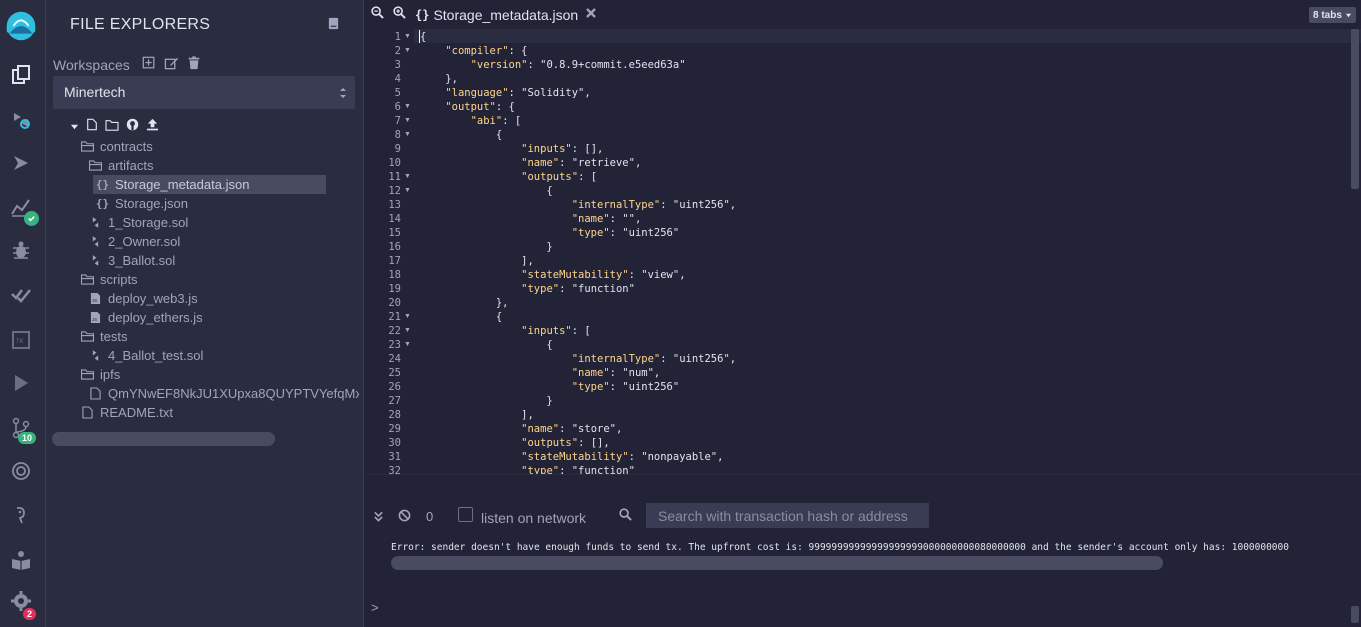 The image size is (1361, 627). Describe the element at coordinates (1332, 15) in the screenshot. I see `tabs-count-dropdown: 8 tabs` at that location.